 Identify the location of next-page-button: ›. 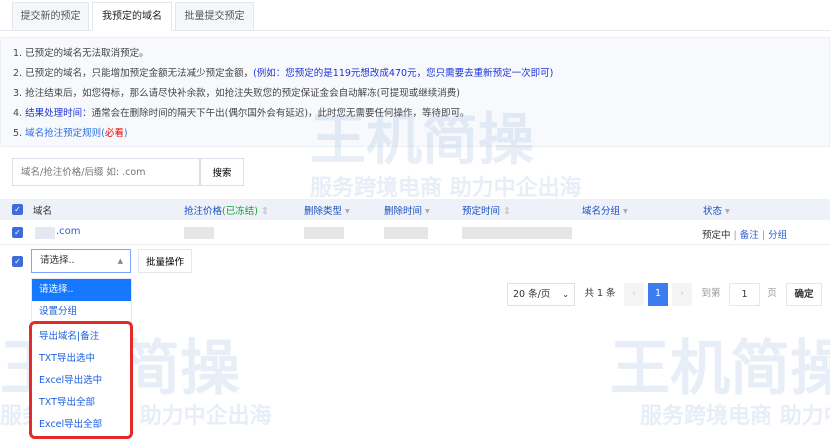
(682, 294).